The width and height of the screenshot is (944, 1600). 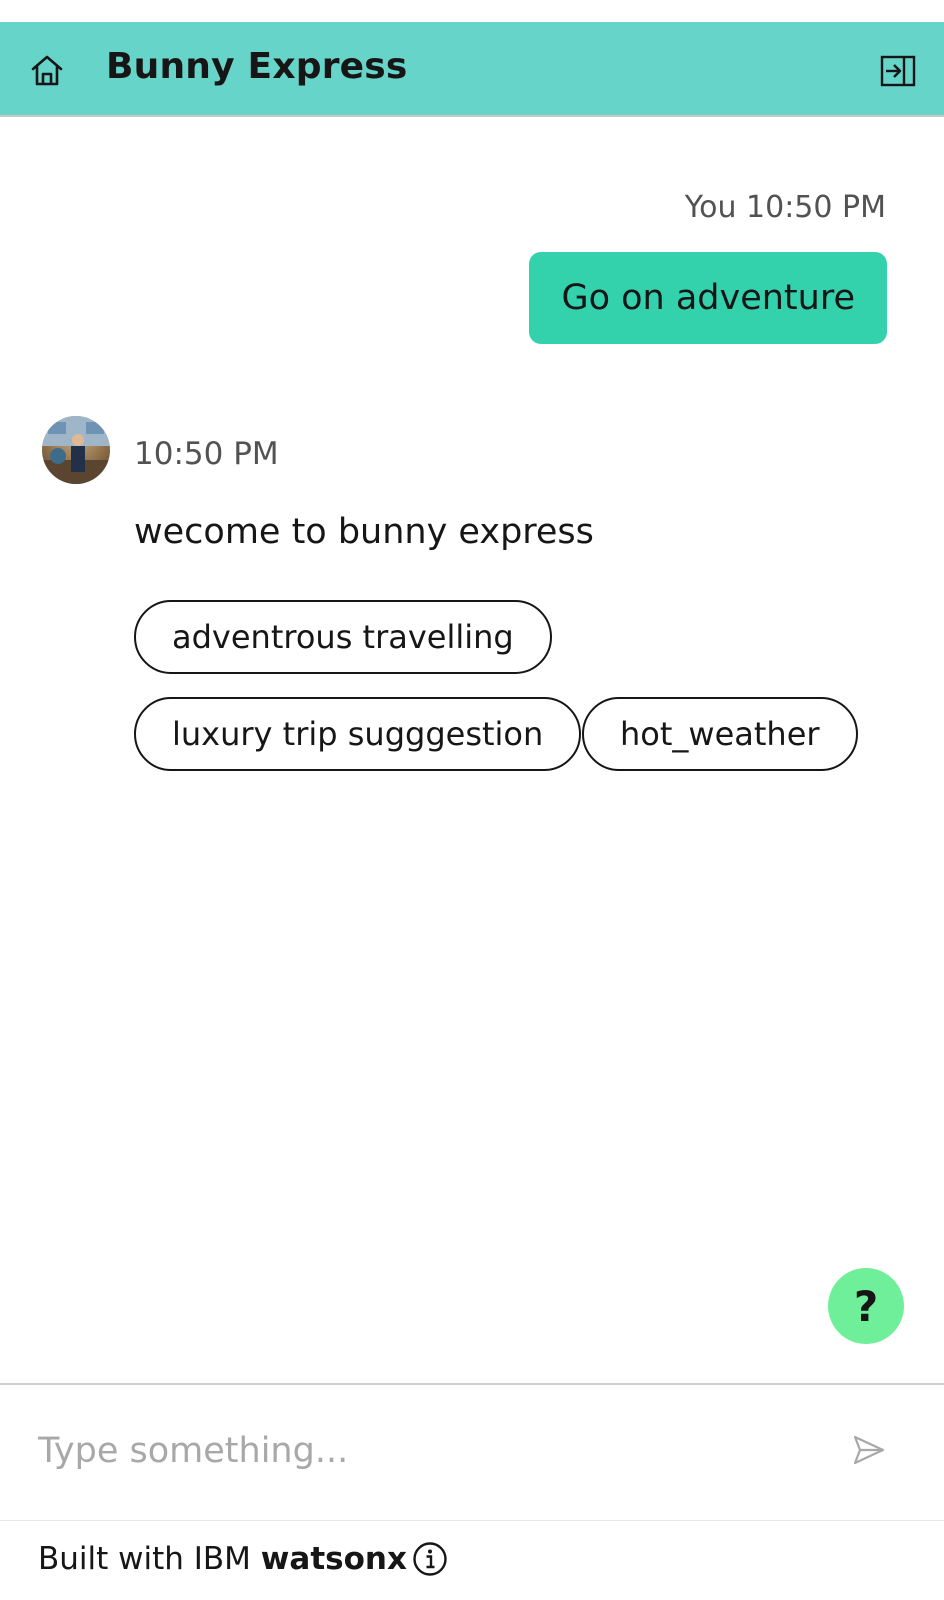 What do you see at coordinates (472, 69) in the screenshot?
I see `chat-header: Bunny Express` at bounding box center [472, 69].